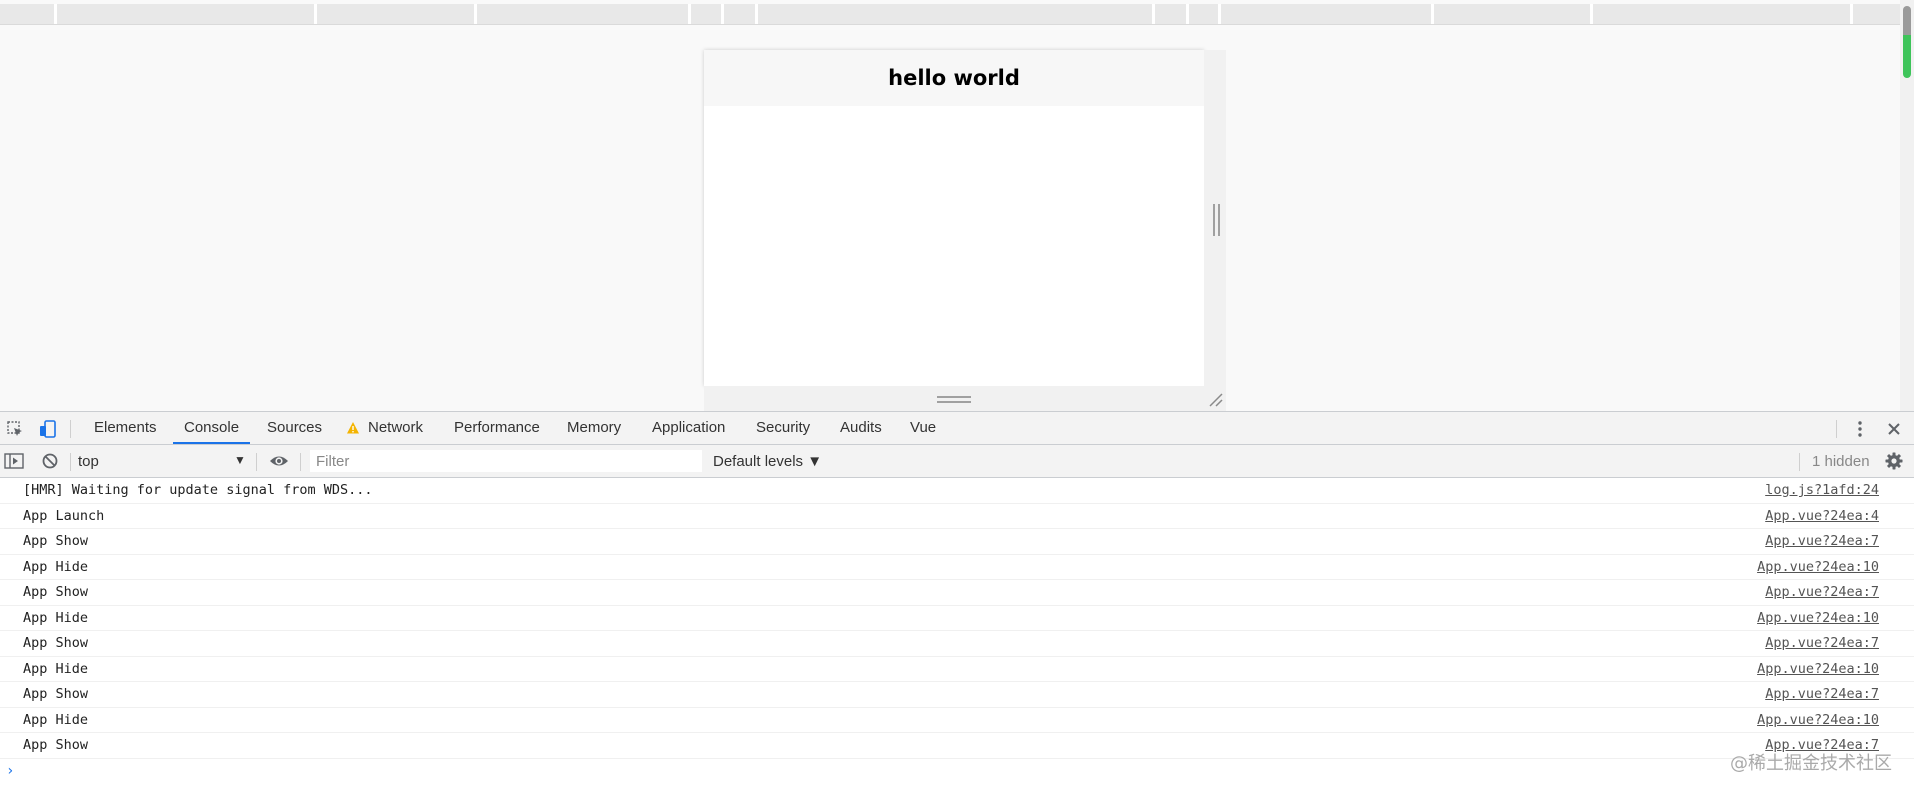  What do you see at coordinates (1822, 490) in the screenshot?
I see `source-link: log.js?1afd:24` at bounding box center [1822, 490].